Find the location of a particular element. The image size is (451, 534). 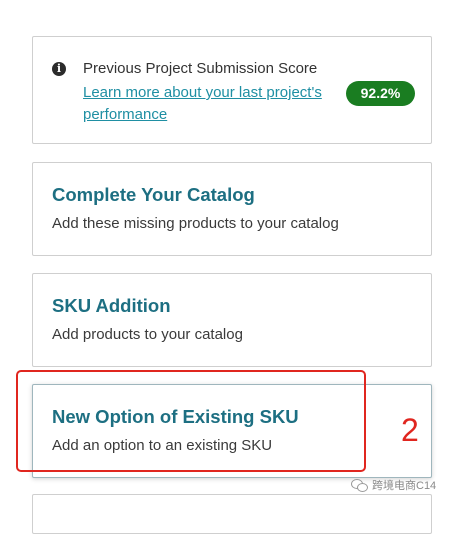

info-icon: i is located at coordinates (59, 69).